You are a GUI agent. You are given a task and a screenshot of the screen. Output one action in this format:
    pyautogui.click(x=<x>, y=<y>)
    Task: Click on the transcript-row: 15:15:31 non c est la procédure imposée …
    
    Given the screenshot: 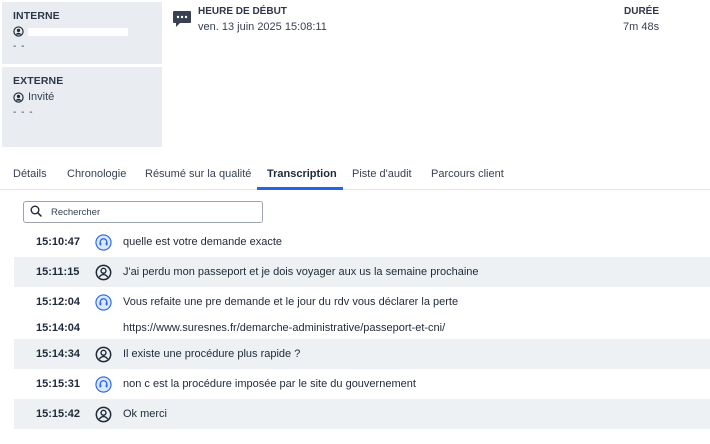 What is the action you would take?
    pyautogui.click(x=362, y=384)
    